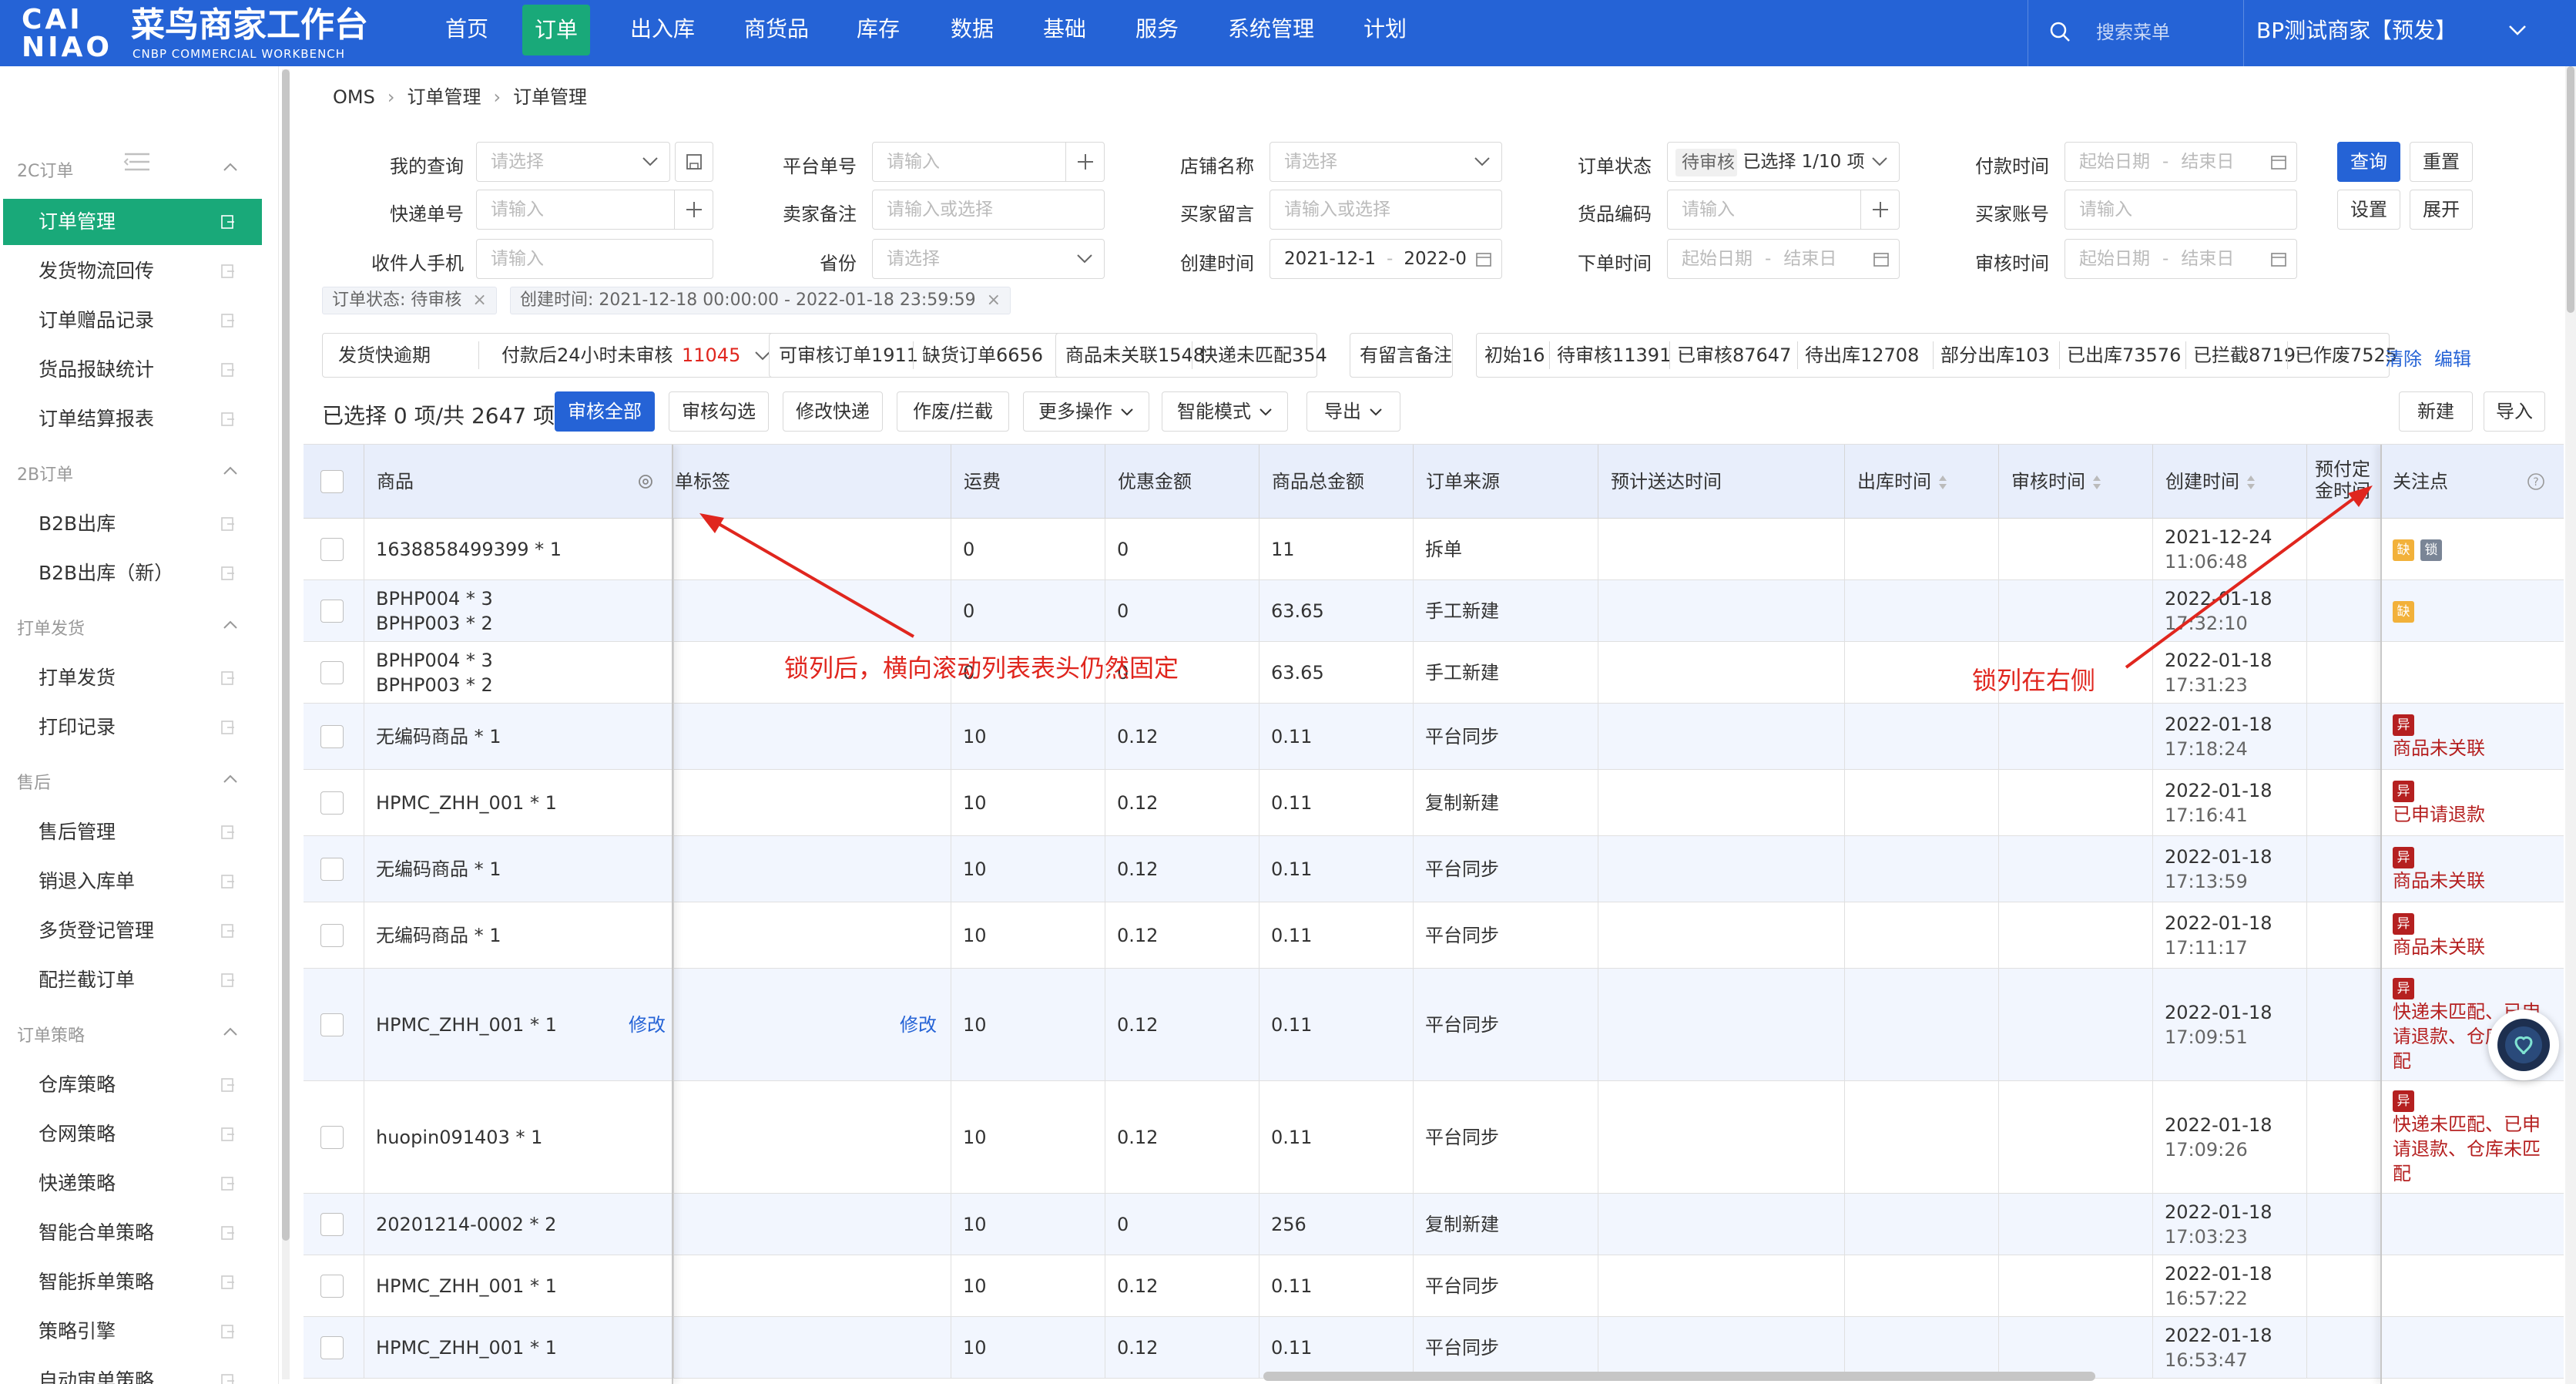 The height and width of the screenshot is (1384, 2576). I want to click on horizontal-scrollbar, so click(1679, 1376).